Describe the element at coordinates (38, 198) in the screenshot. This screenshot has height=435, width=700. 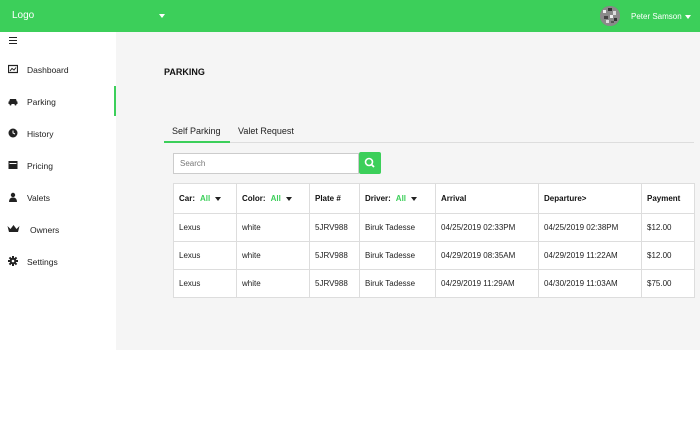
I see `sidebar-item-label: Valets` at that location.